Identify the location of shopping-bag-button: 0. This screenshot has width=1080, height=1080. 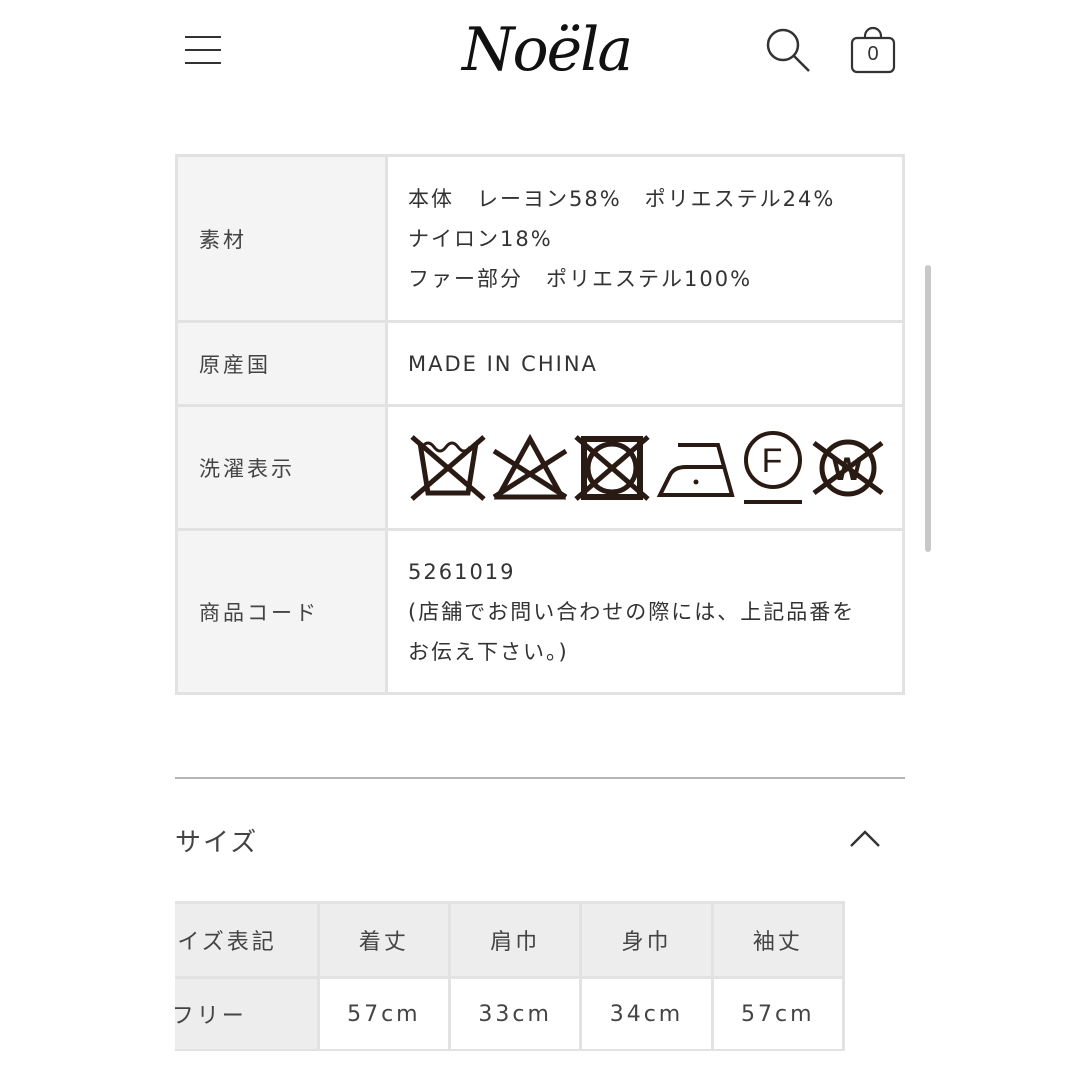
(873, 51).